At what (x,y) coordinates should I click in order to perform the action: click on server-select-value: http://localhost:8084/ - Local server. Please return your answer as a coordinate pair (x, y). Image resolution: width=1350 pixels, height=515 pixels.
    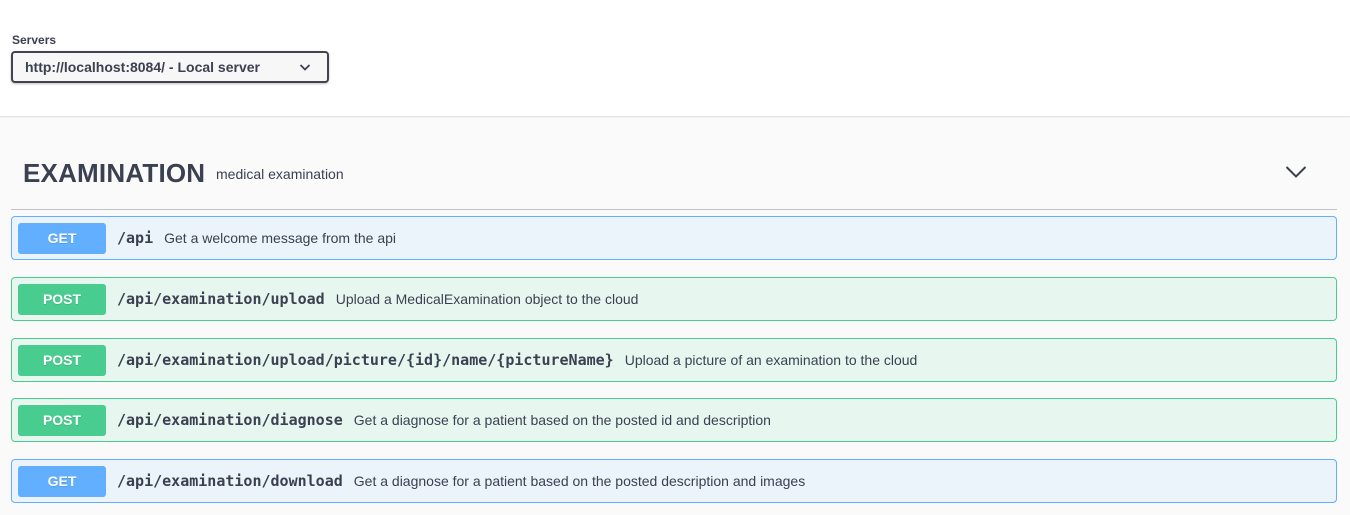
    Looking at the image, I should click on (142, 67).